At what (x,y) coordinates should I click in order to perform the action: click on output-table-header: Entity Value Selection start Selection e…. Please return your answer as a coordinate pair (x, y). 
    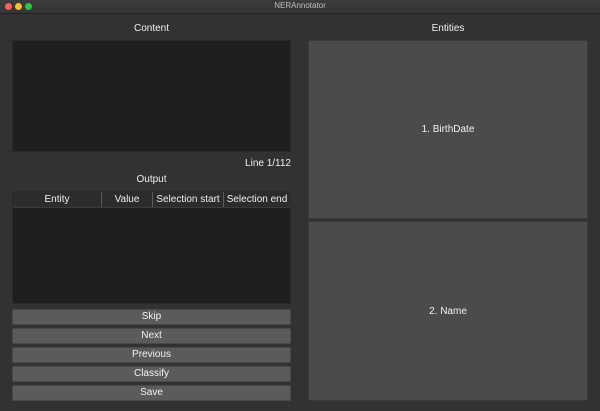
    Looking at the image, I should click on (151, 200).